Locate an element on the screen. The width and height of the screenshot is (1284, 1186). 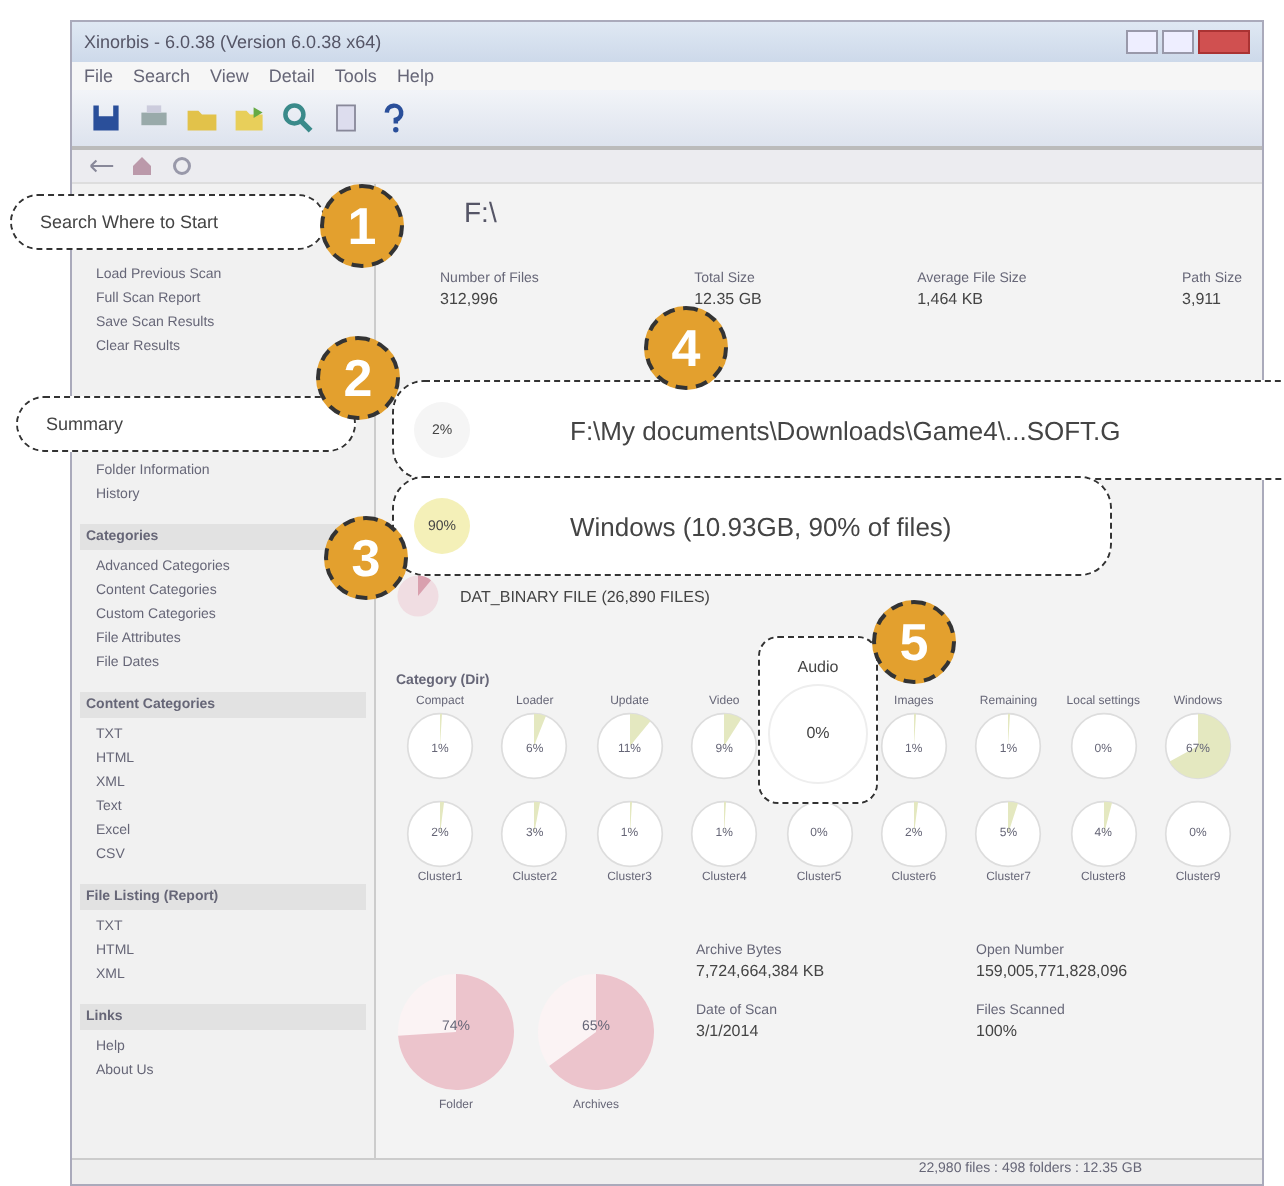
save-icon is located at coordinates (106, 118).